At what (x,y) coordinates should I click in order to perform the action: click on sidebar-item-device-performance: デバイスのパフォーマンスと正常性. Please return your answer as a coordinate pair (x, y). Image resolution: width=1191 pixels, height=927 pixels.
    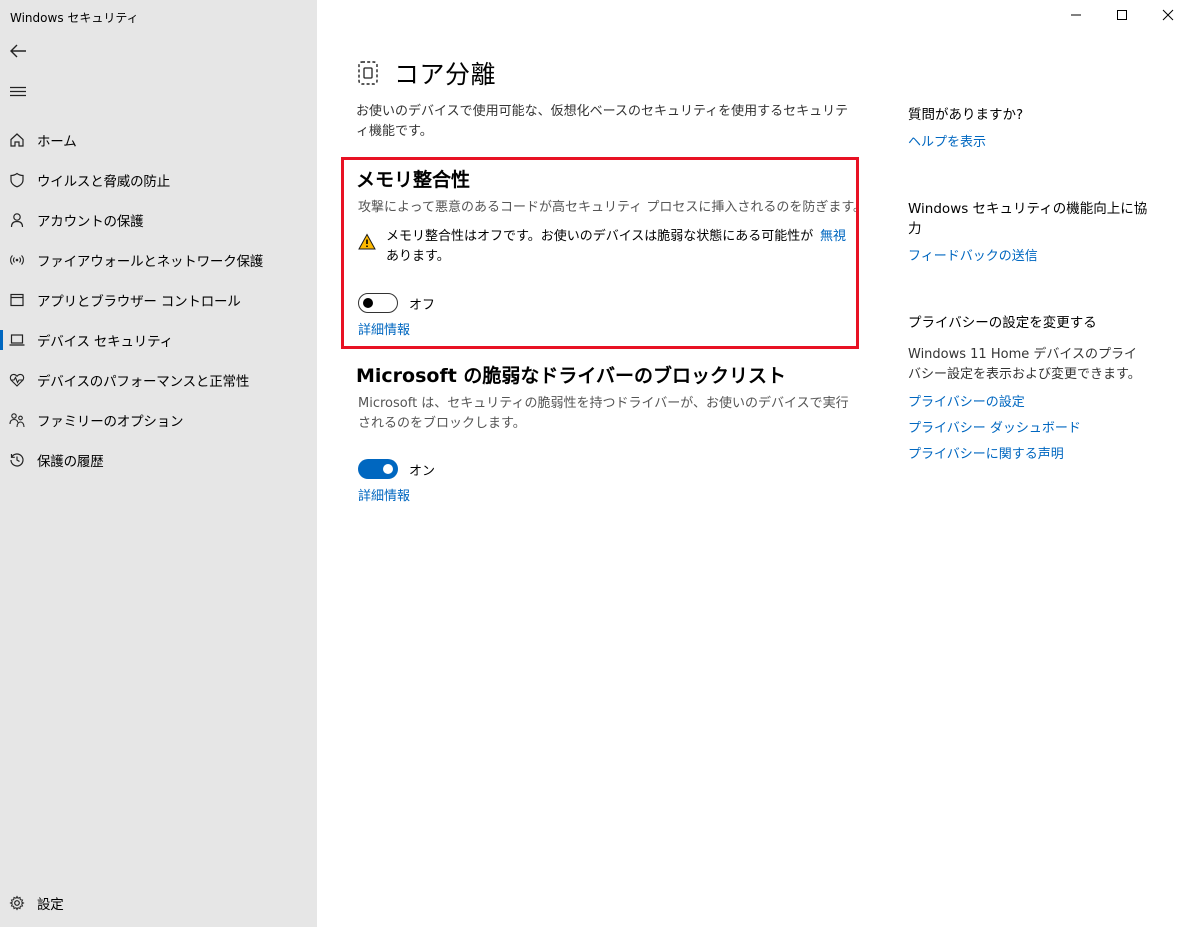
    Looking at the image, I should click on (158, 380).